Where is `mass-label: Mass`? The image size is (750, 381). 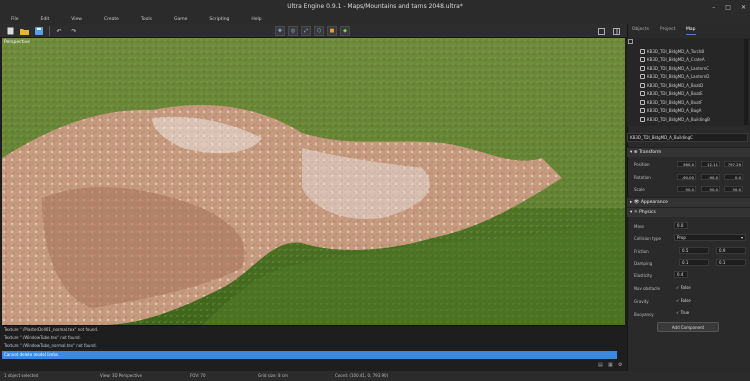
mass-label: Mass is located at coordinates (639, 226).